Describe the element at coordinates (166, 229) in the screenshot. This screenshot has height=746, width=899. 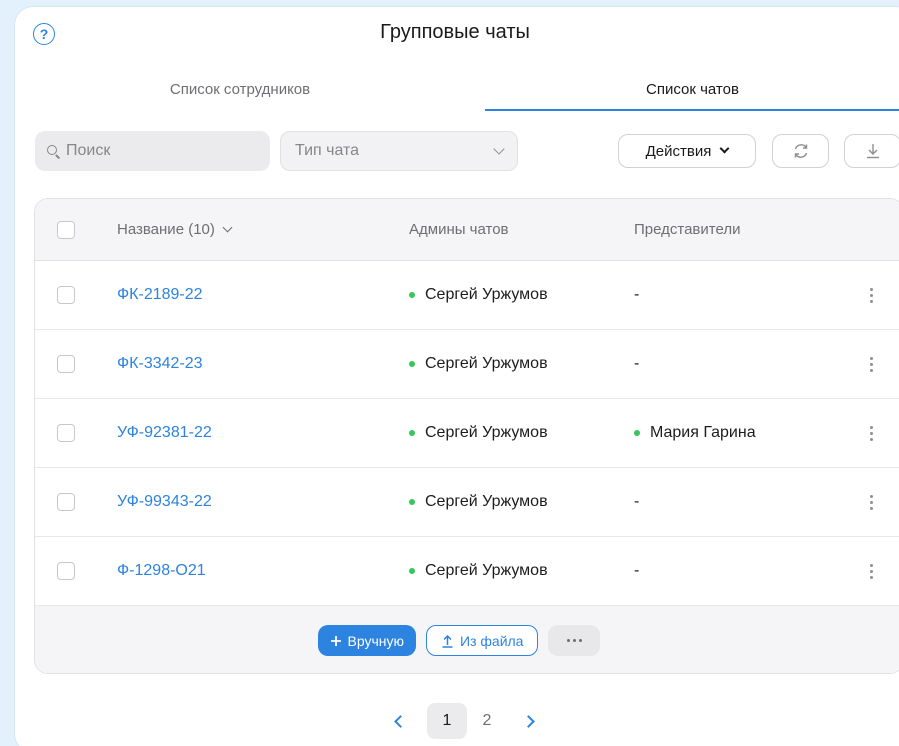
I see `column-name-label: Название (10)` at that location.